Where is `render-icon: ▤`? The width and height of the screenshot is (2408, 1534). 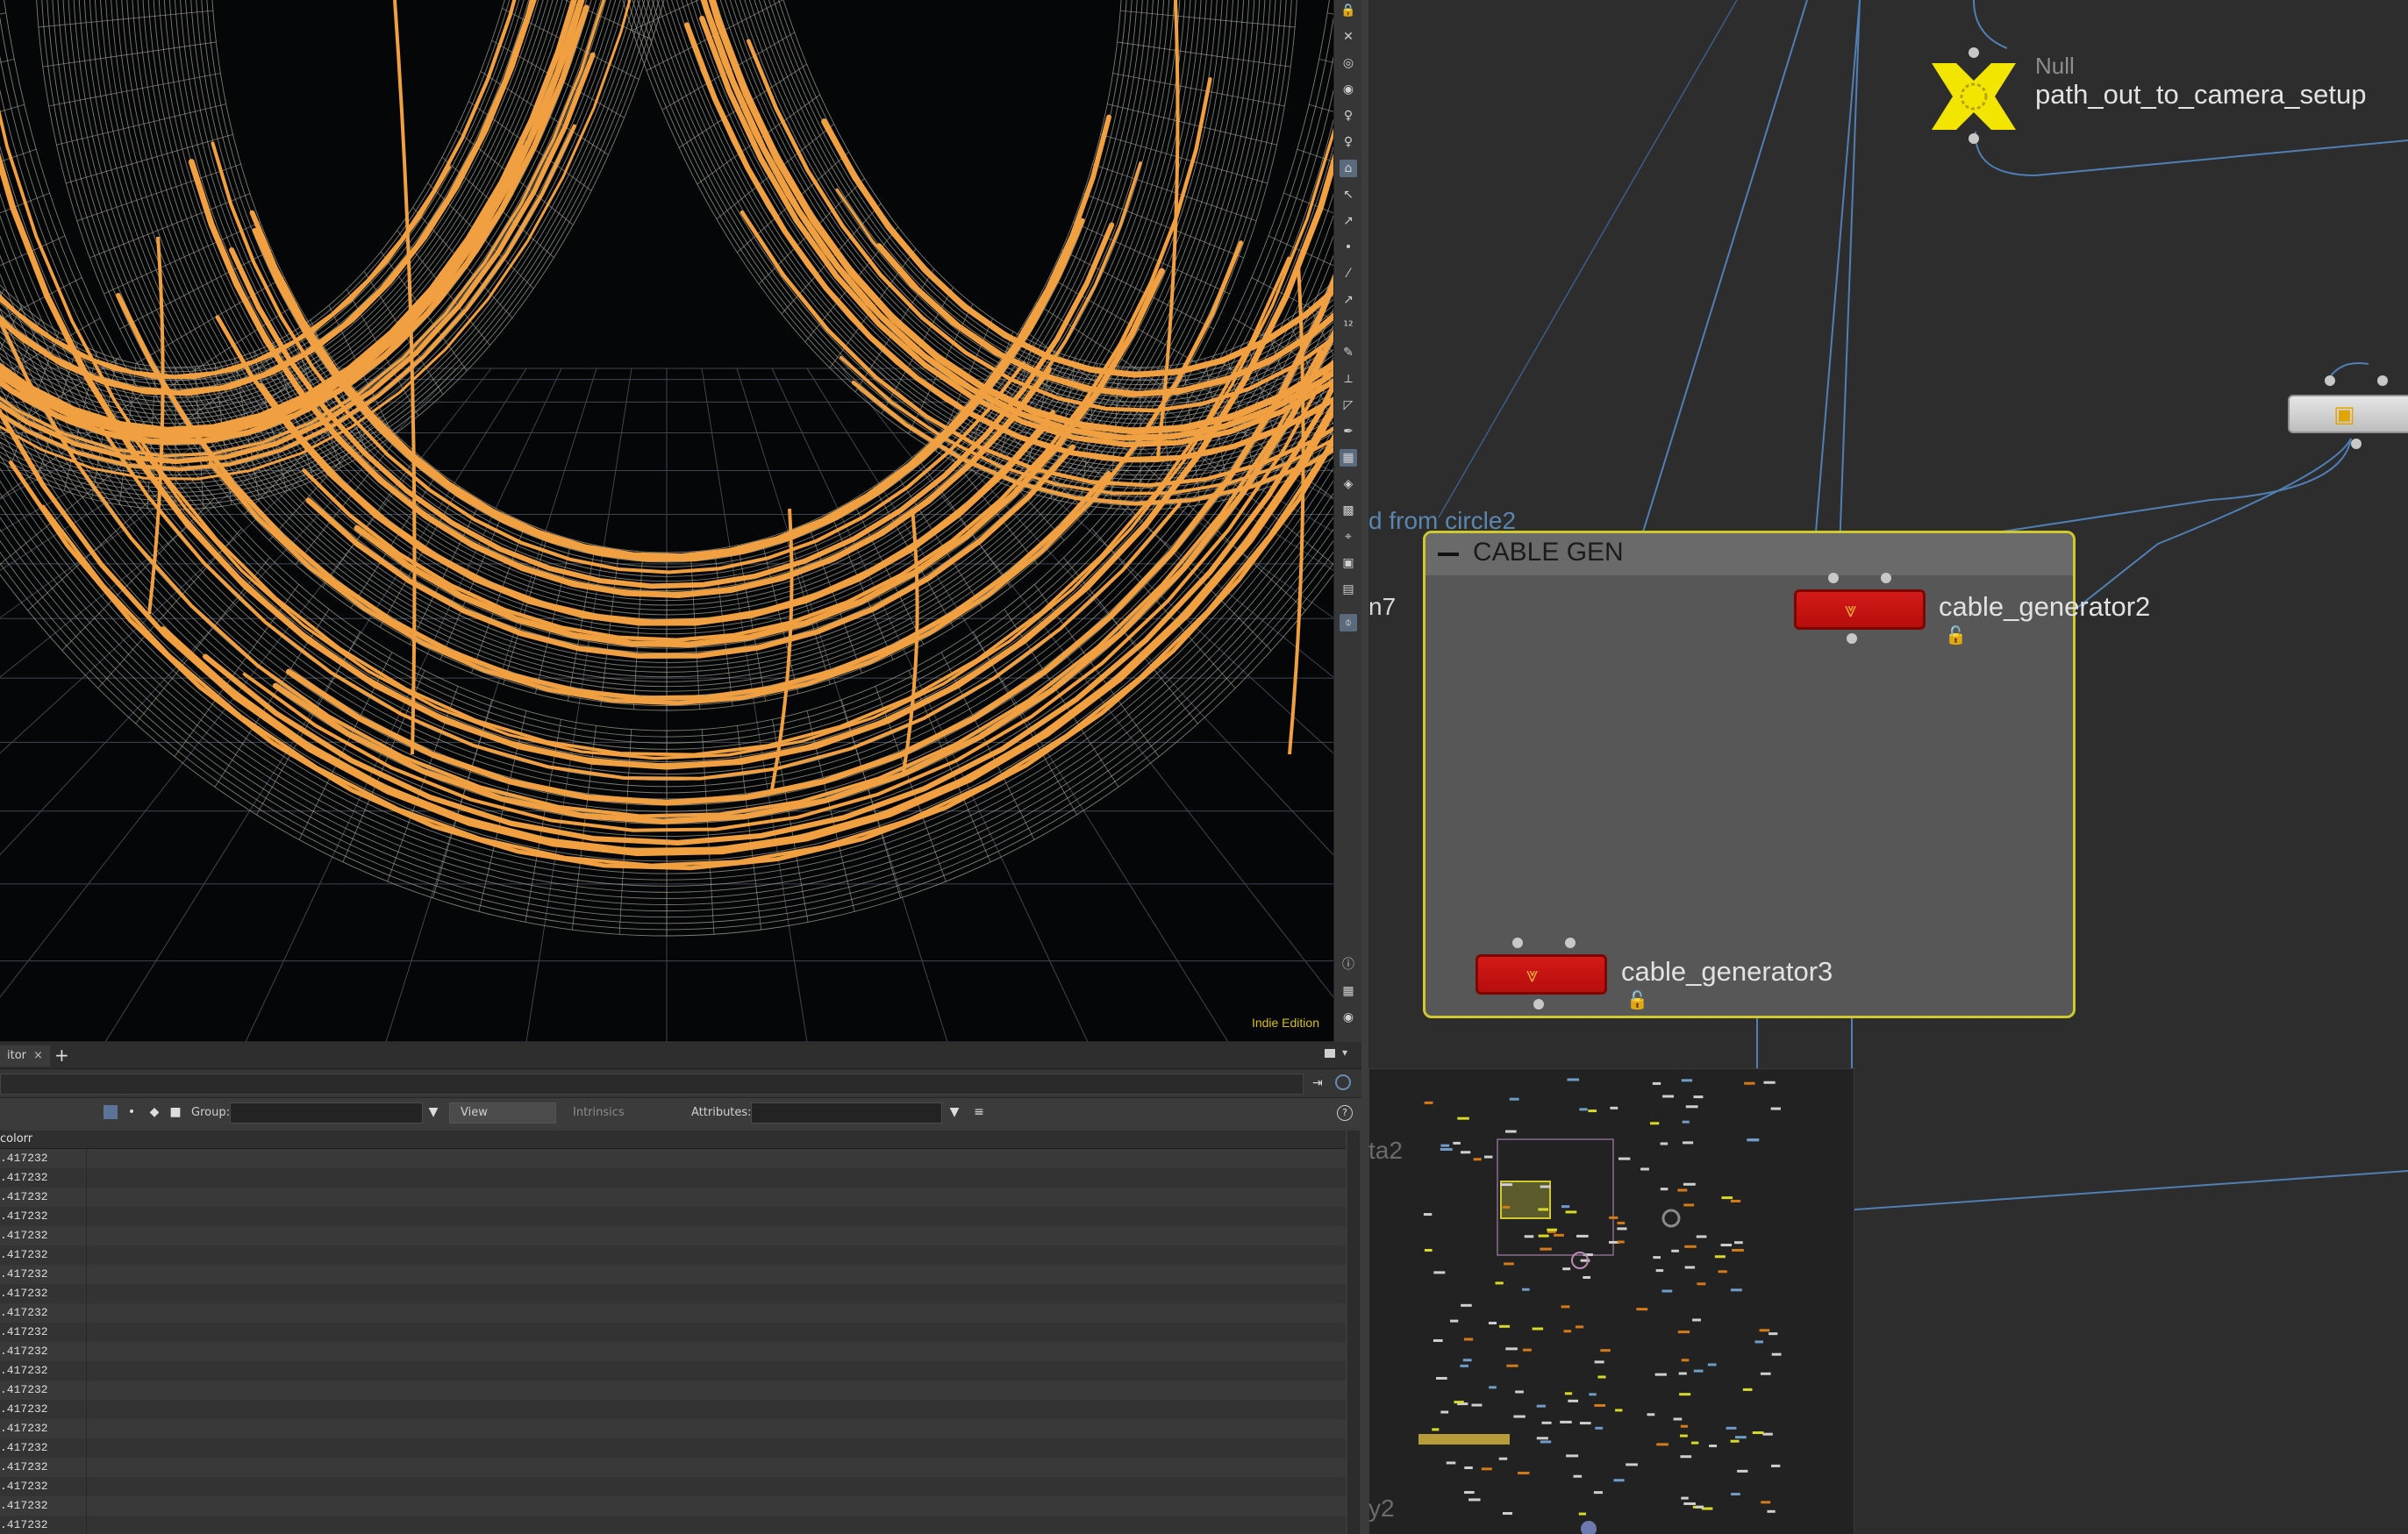 render-icon: ▤ is located at coordinates (1348, 589).